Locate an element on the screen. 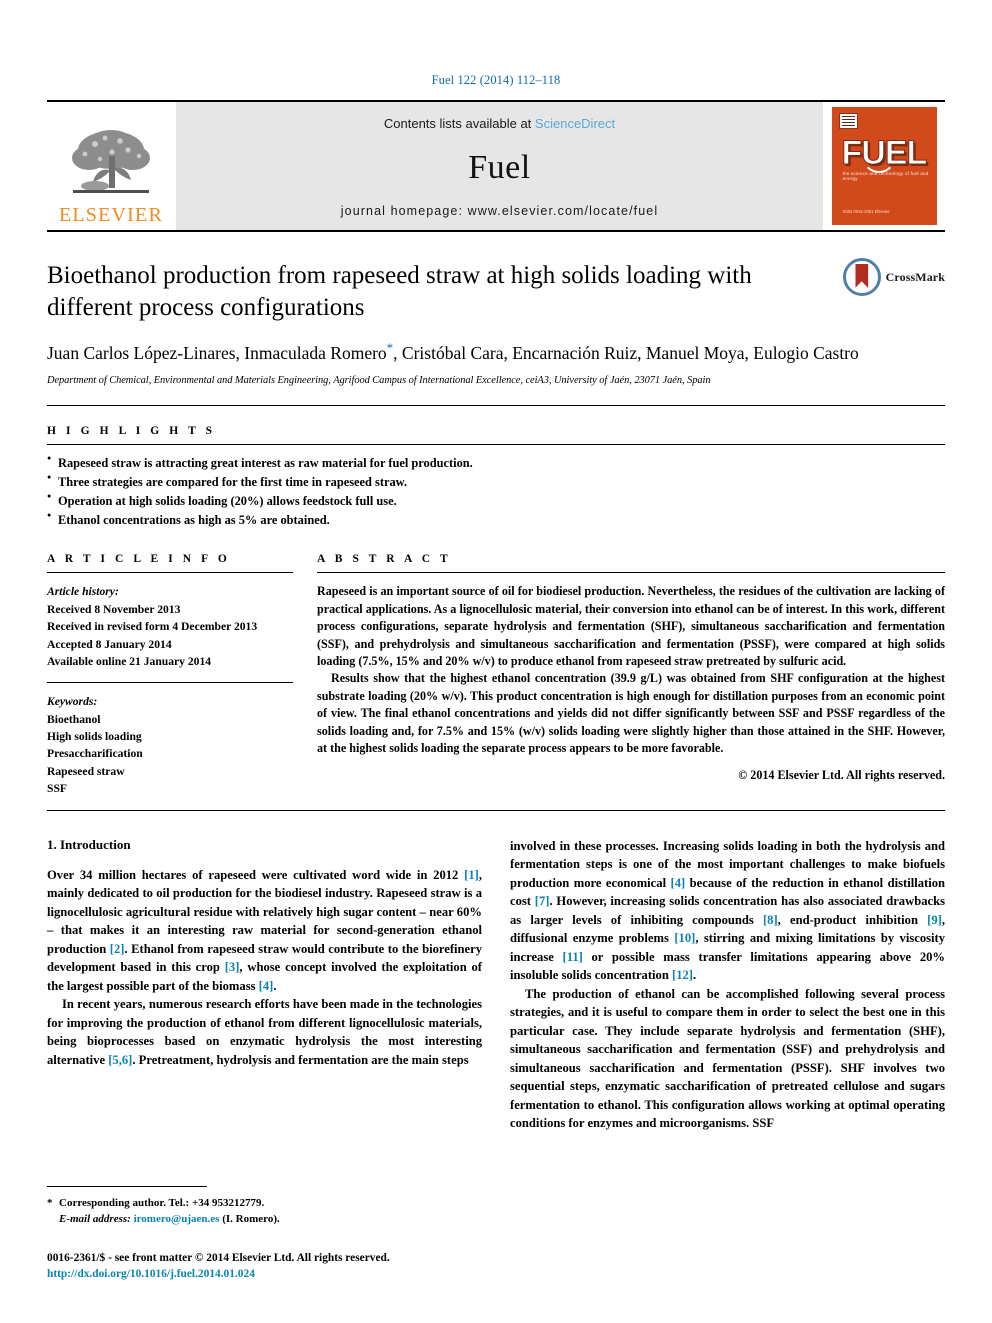  citation-ref: [10] is located at coordinates (684, 938).